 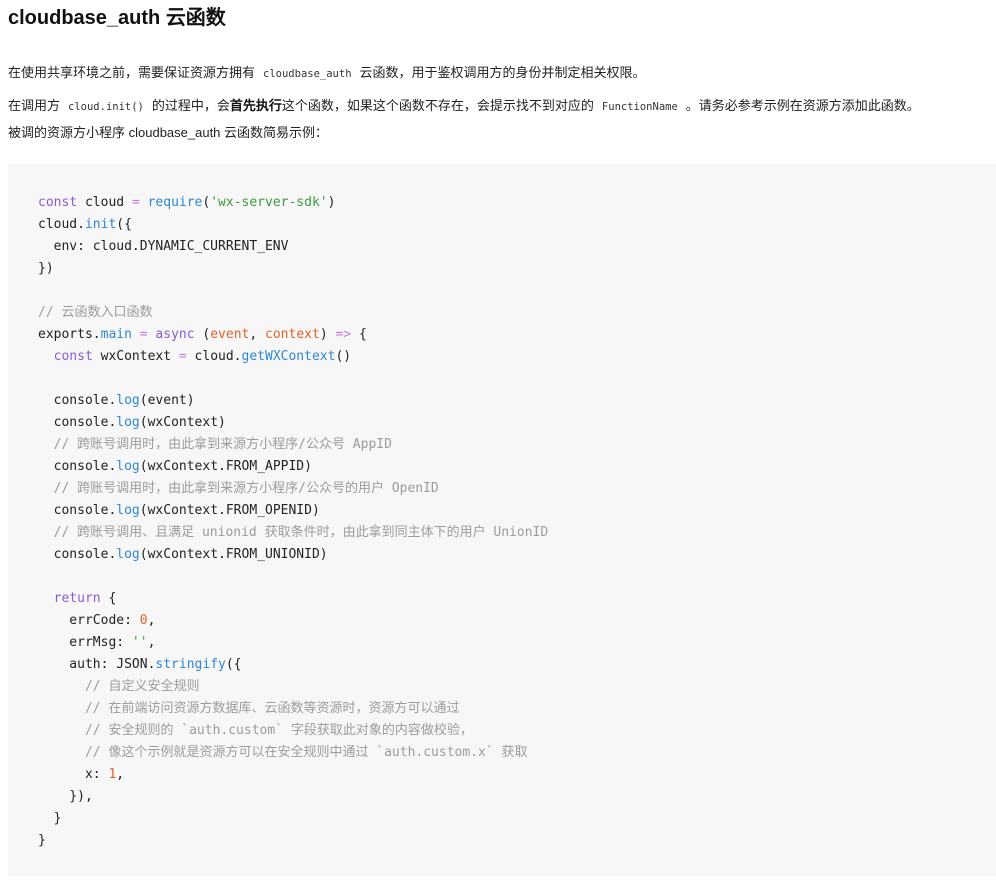 What do you see at coordinates (46, 268) in the screenshot?
I see `code-line: })` at bounding box center [46, 268].